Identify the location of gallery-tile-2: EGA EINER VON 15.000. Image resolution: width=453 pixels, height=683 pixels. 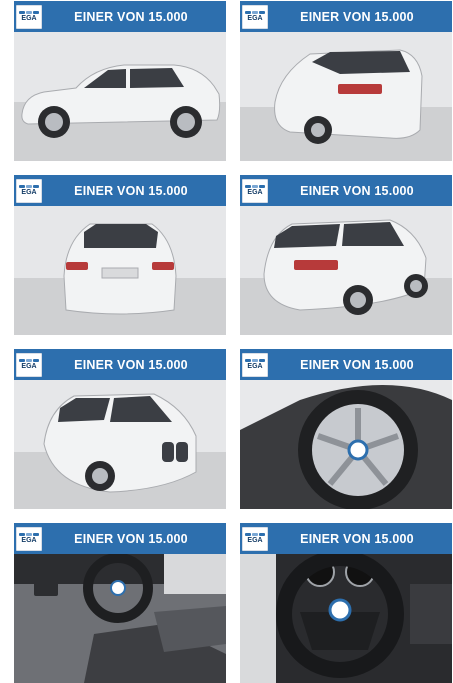
(346, 81).